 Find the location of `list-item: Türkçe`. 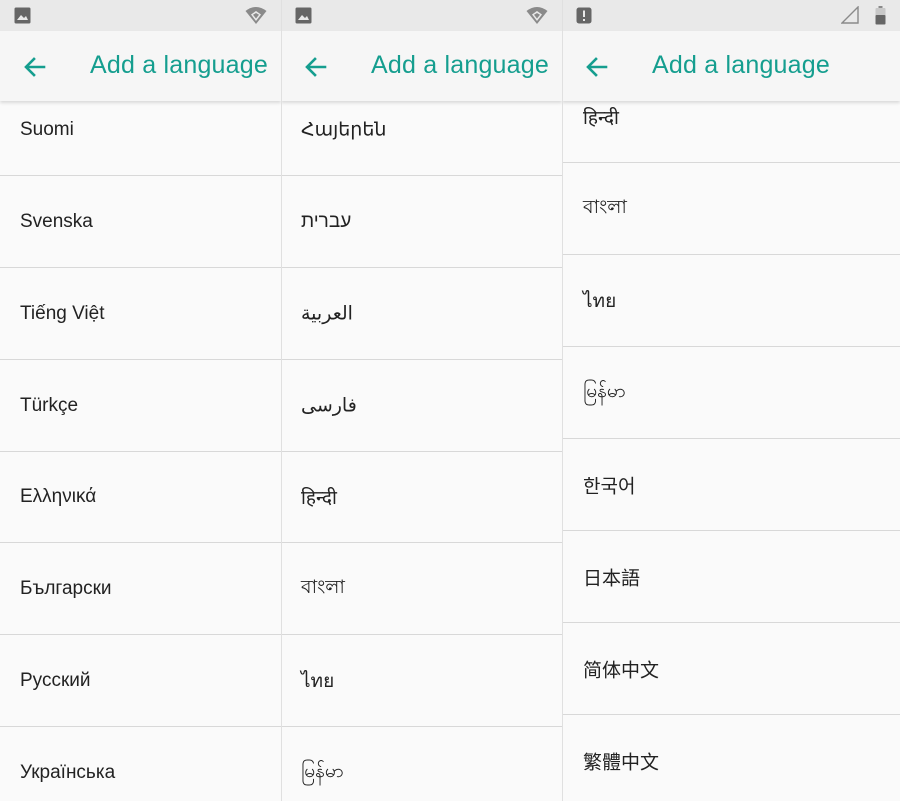

list-item: Türkçe is located at coordinates (140, 406).